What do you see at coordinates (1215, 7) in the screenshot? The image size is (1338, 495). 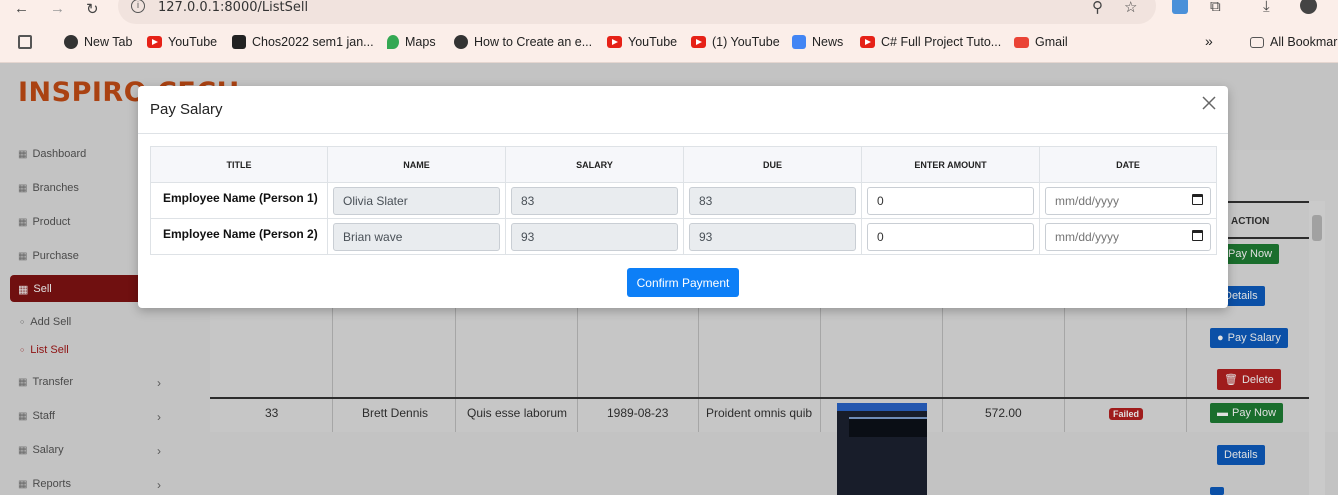 I see `puzzle-icon: ⧉` at bounding box center [1215, 7].